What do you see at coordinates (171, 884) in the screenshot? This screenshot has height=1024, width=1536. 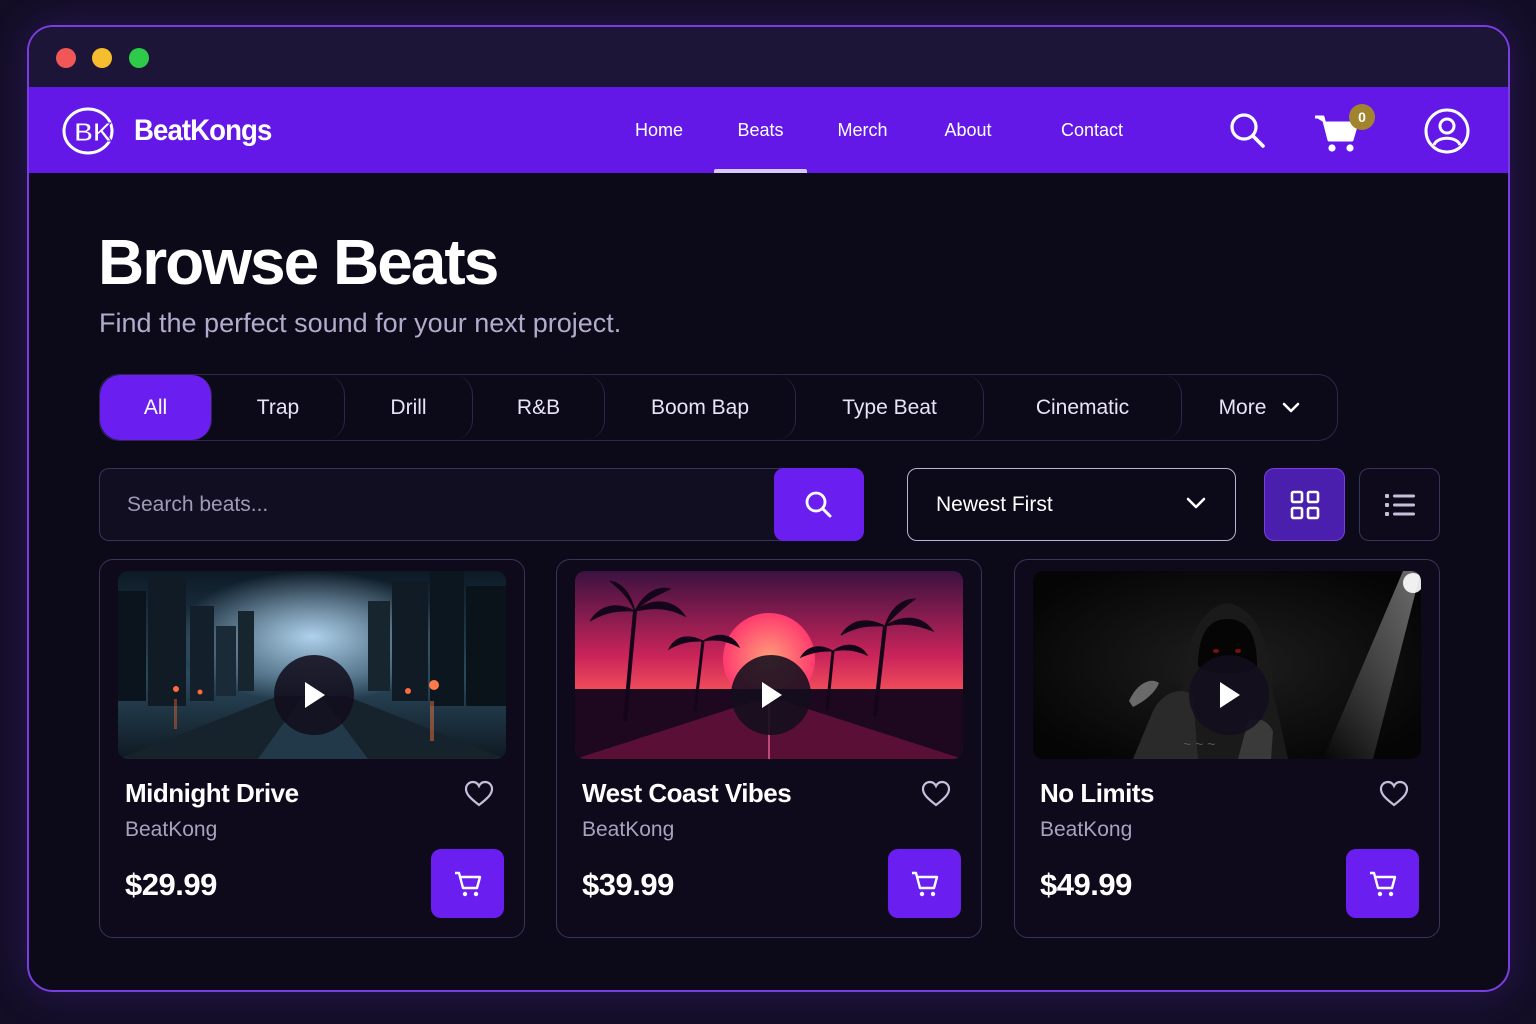 I see `beat-price: $29.99` at bounding box center [171, 884].